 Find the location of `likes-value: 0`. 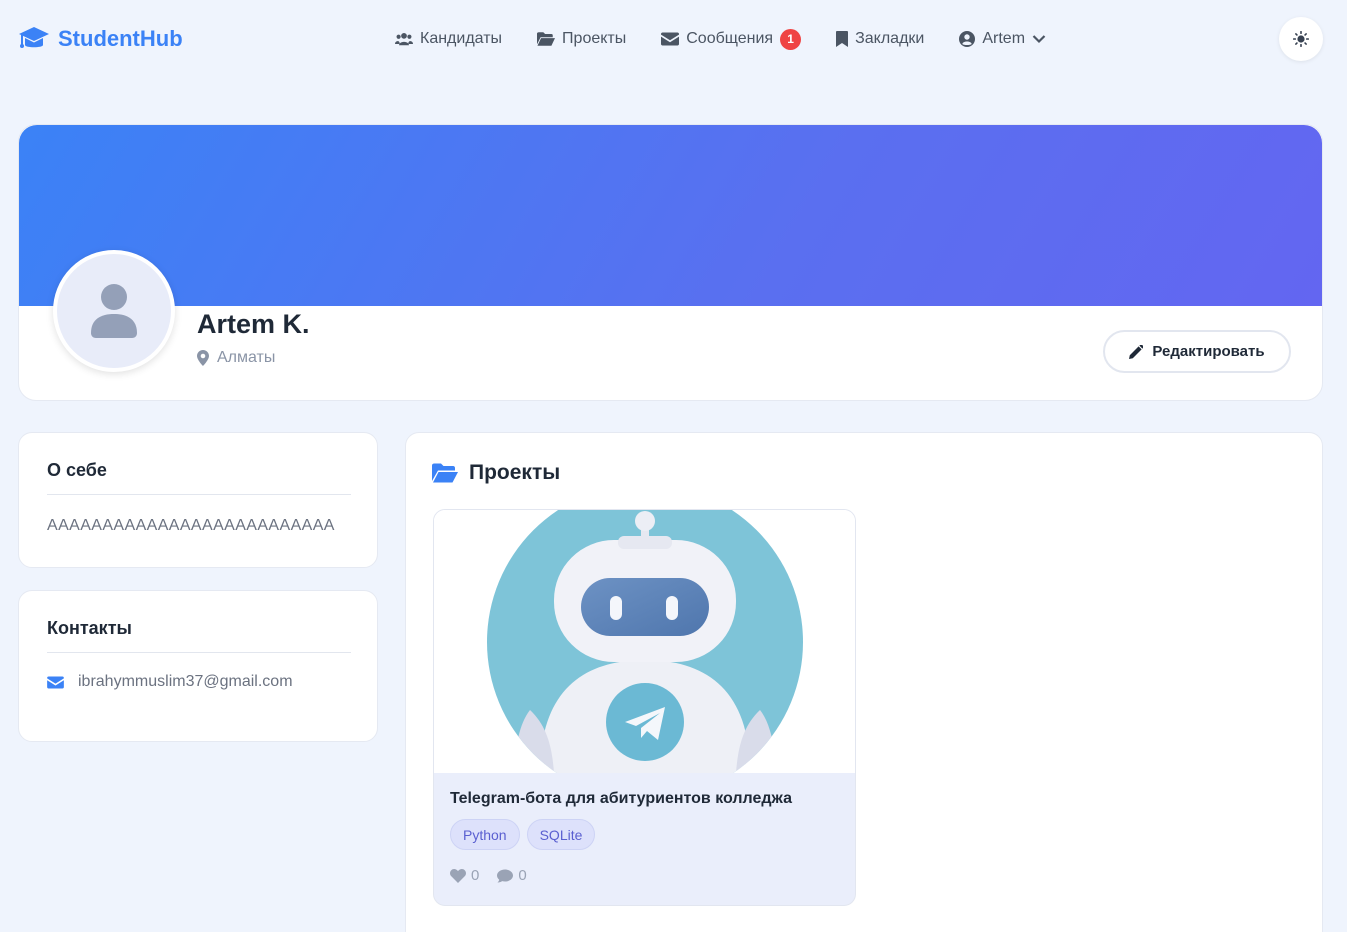

likes-value: 0 is located at coordinates (475, 875).